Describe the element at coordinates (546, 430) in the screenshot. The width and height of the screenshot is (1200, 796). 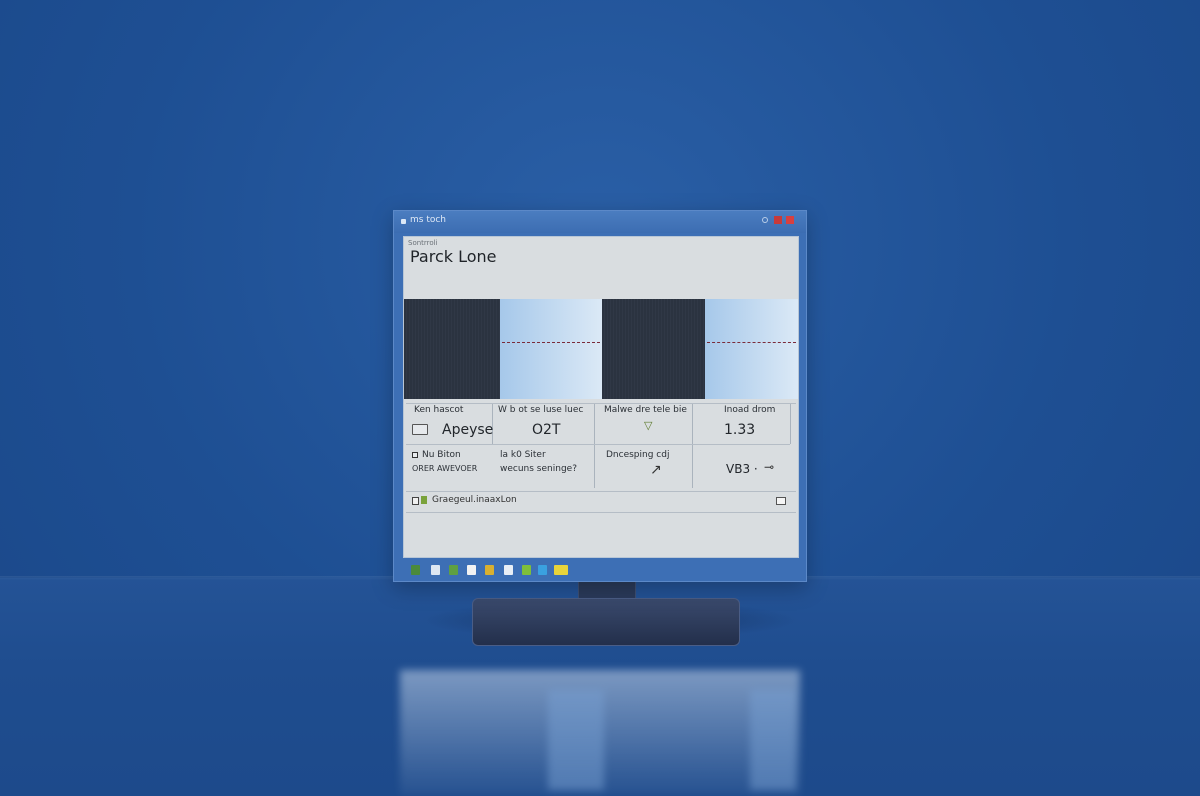
I see `stat-value: O2T` at that location.